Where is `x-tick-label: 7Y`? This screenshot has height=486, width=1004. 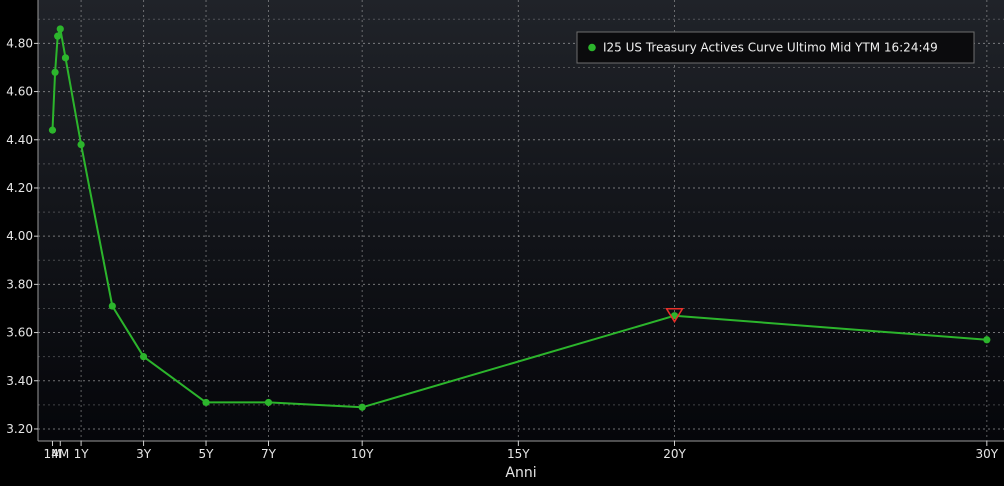
x-tick-label: 7Y is located at coordinates (269, 454).